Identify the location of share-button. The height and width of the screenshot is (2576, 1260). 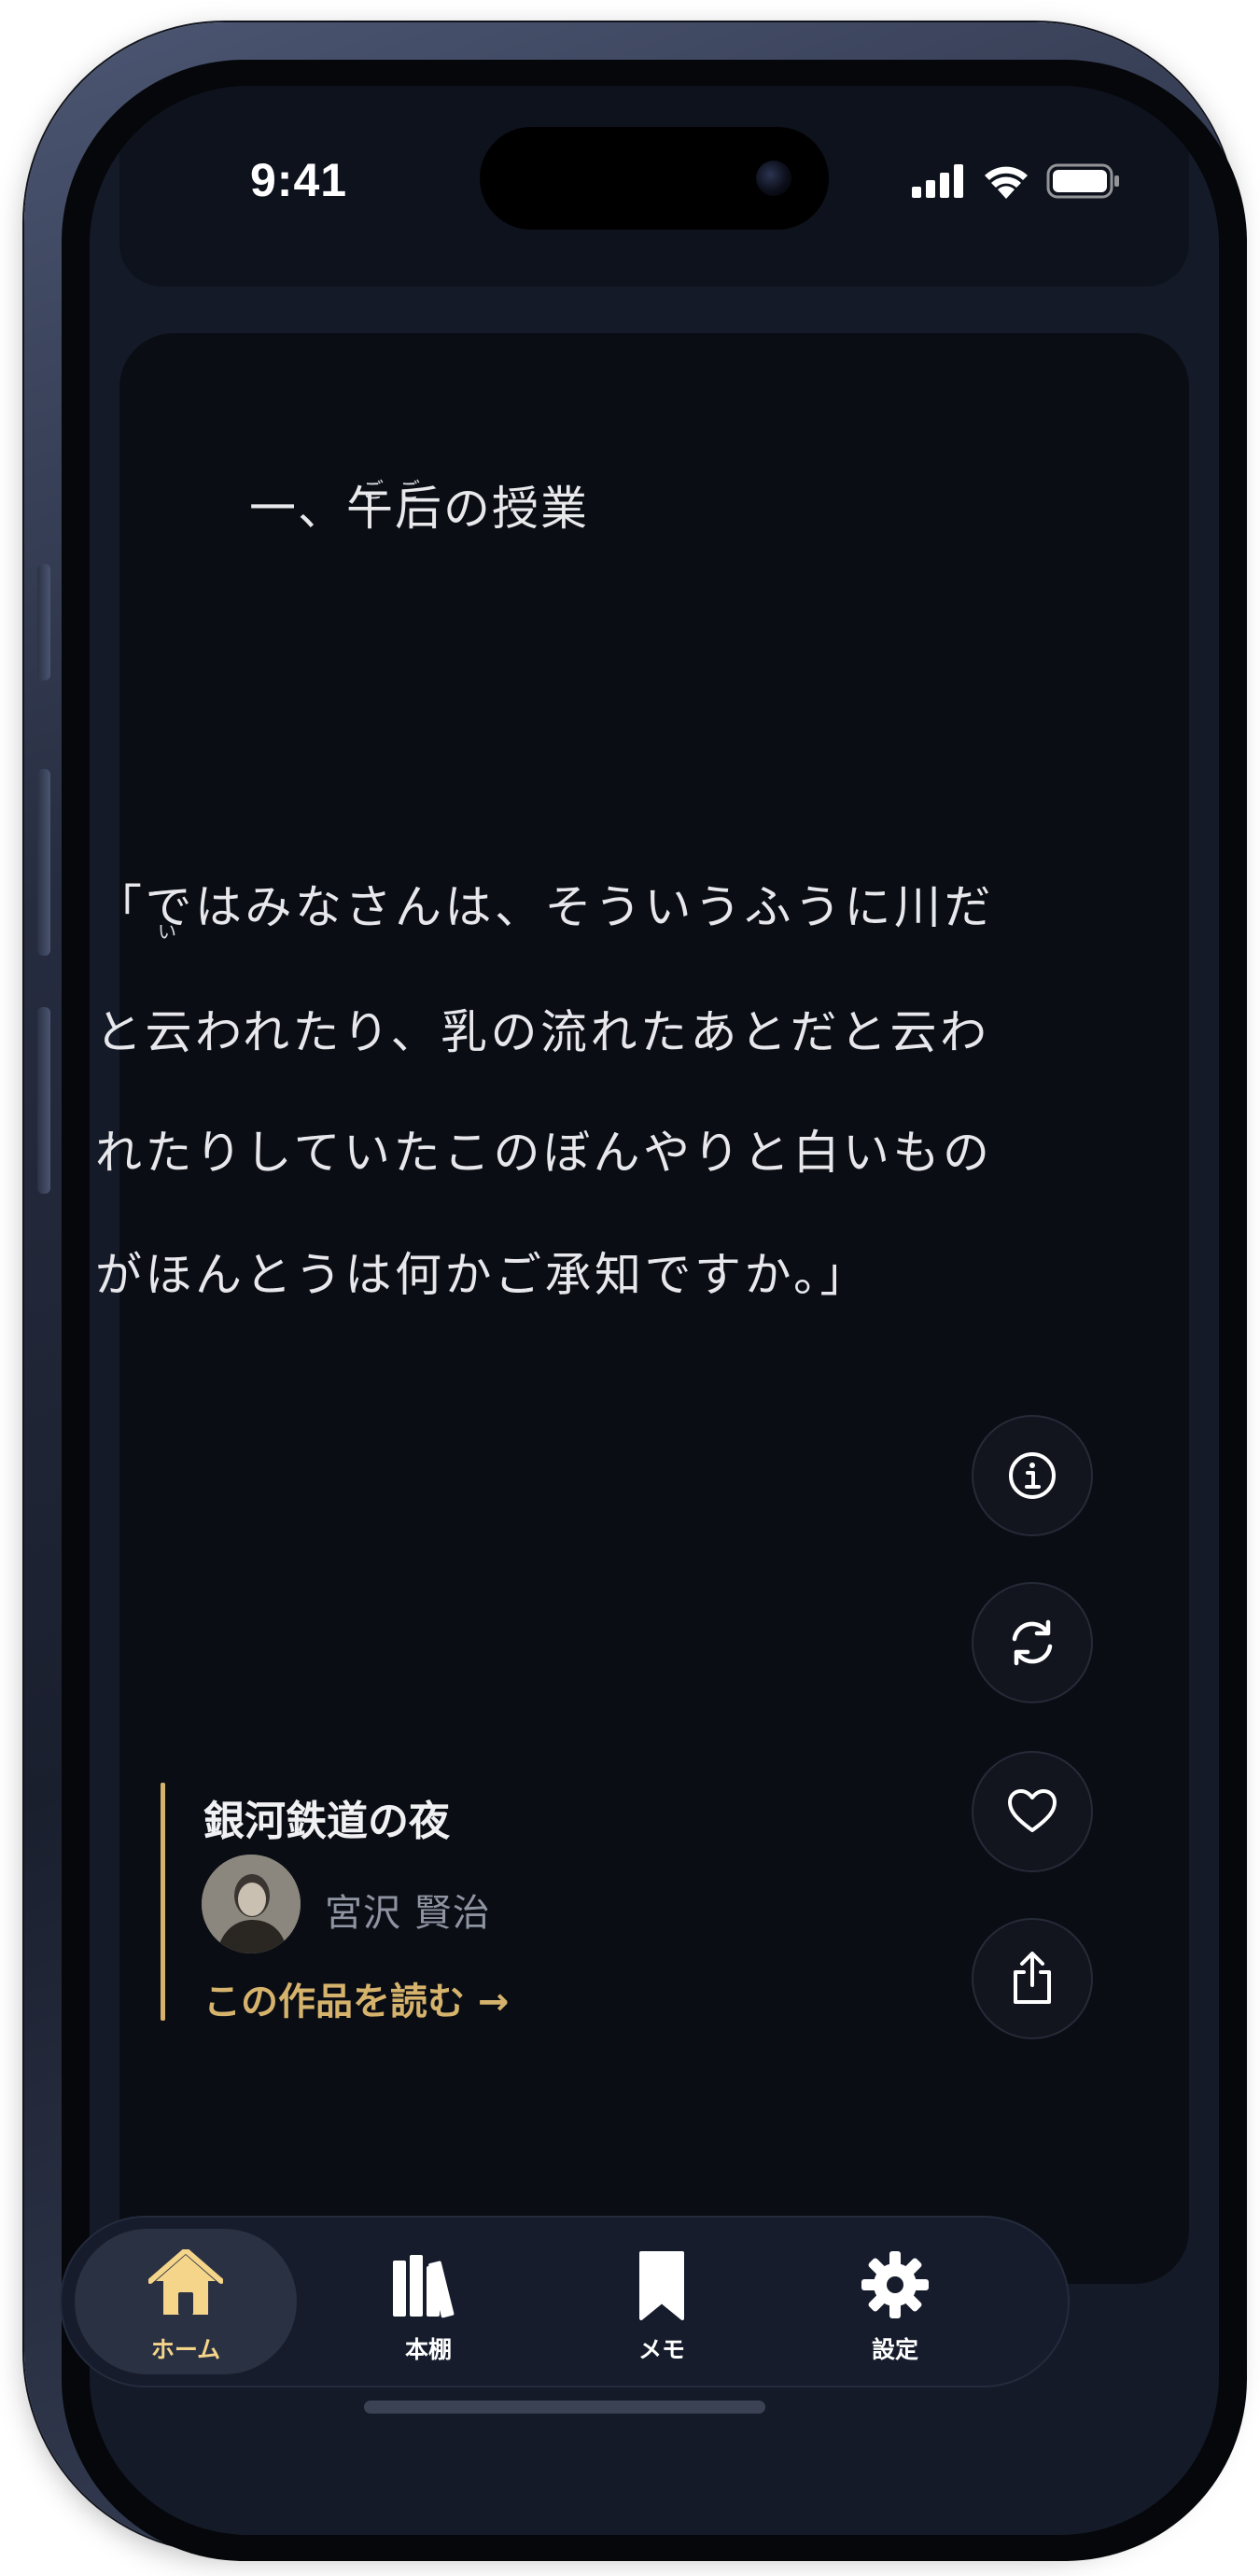
(1032, 1978).